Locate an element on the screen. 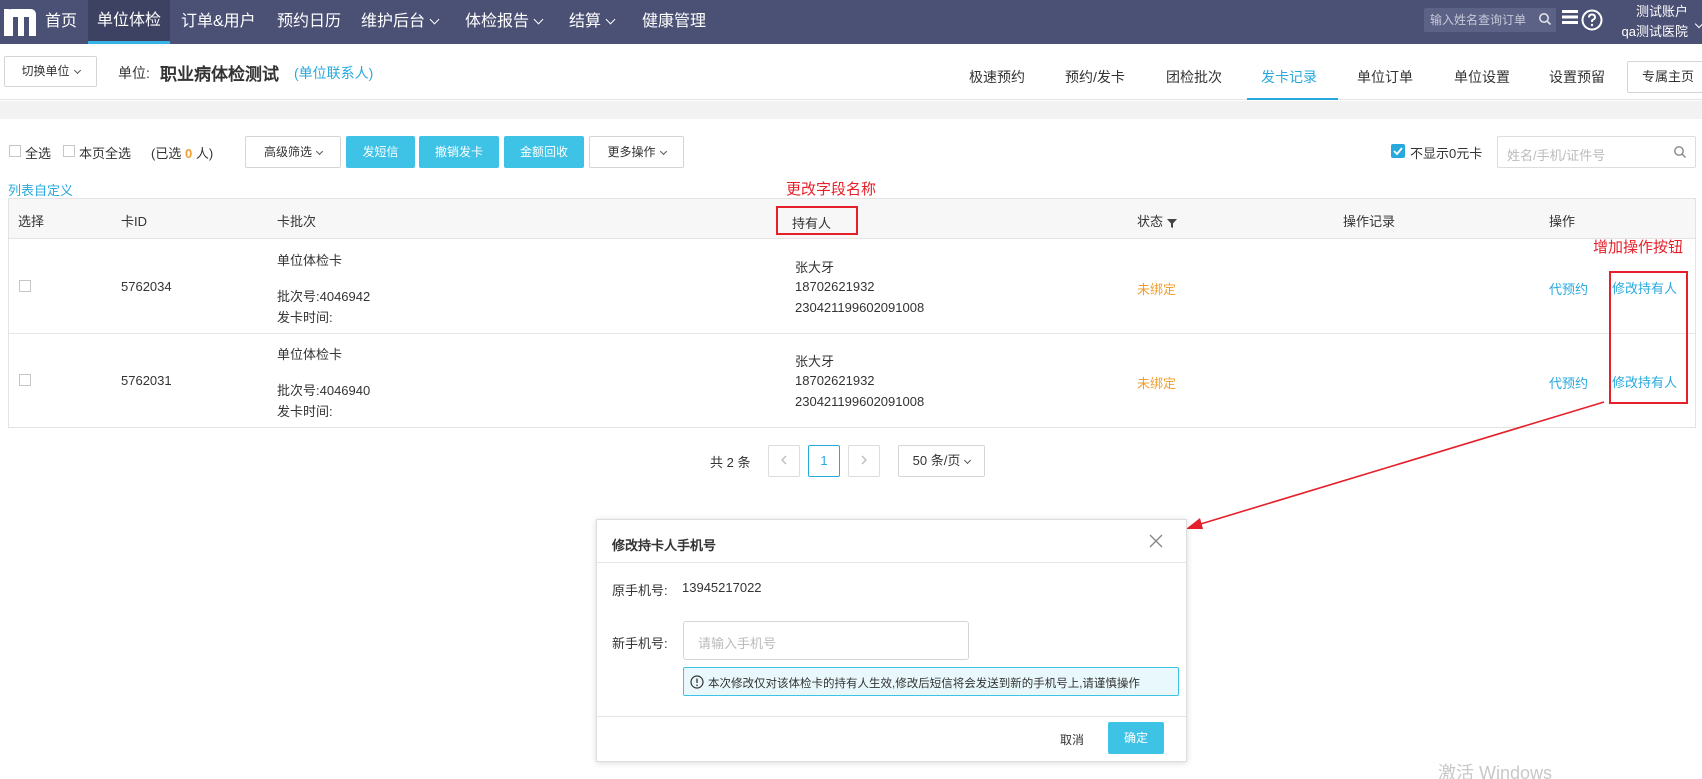  send-sms-button: 发短信 is located at coordinates (380, 152).